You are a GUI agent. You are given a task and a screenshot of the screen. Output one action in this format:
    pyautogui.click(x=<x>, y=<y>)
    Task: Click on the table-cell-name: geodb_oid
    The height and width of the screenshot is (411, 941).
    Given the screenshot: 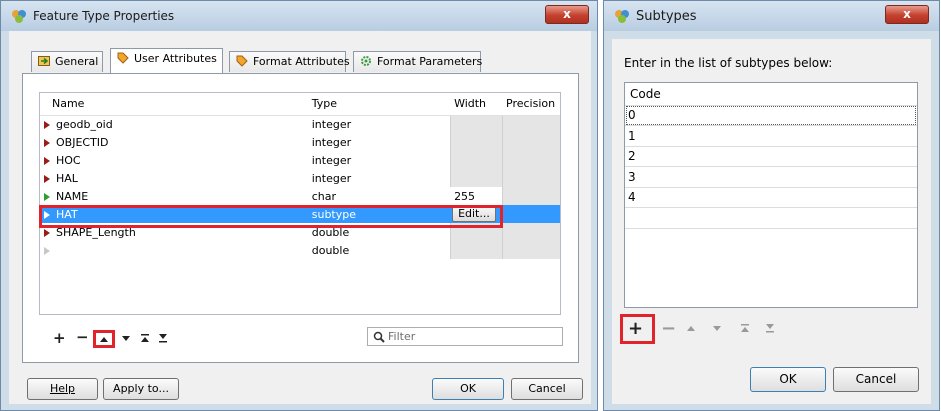 What is the action you would take?
    pyautogui.click(x=174, y=124)
    